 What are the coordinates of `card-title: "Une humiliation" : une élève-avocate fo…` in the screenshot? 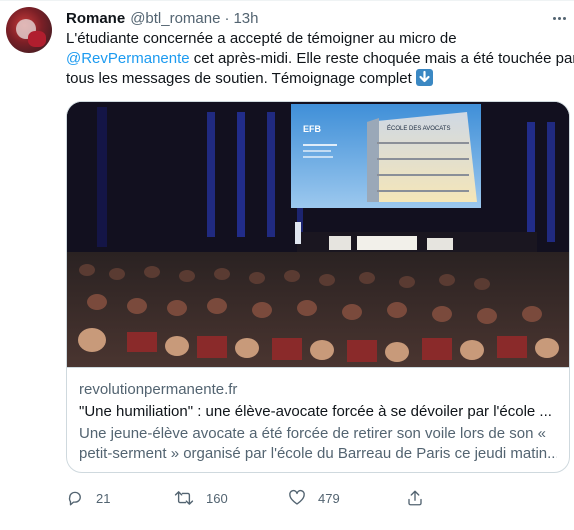 It's located at (315, 411).